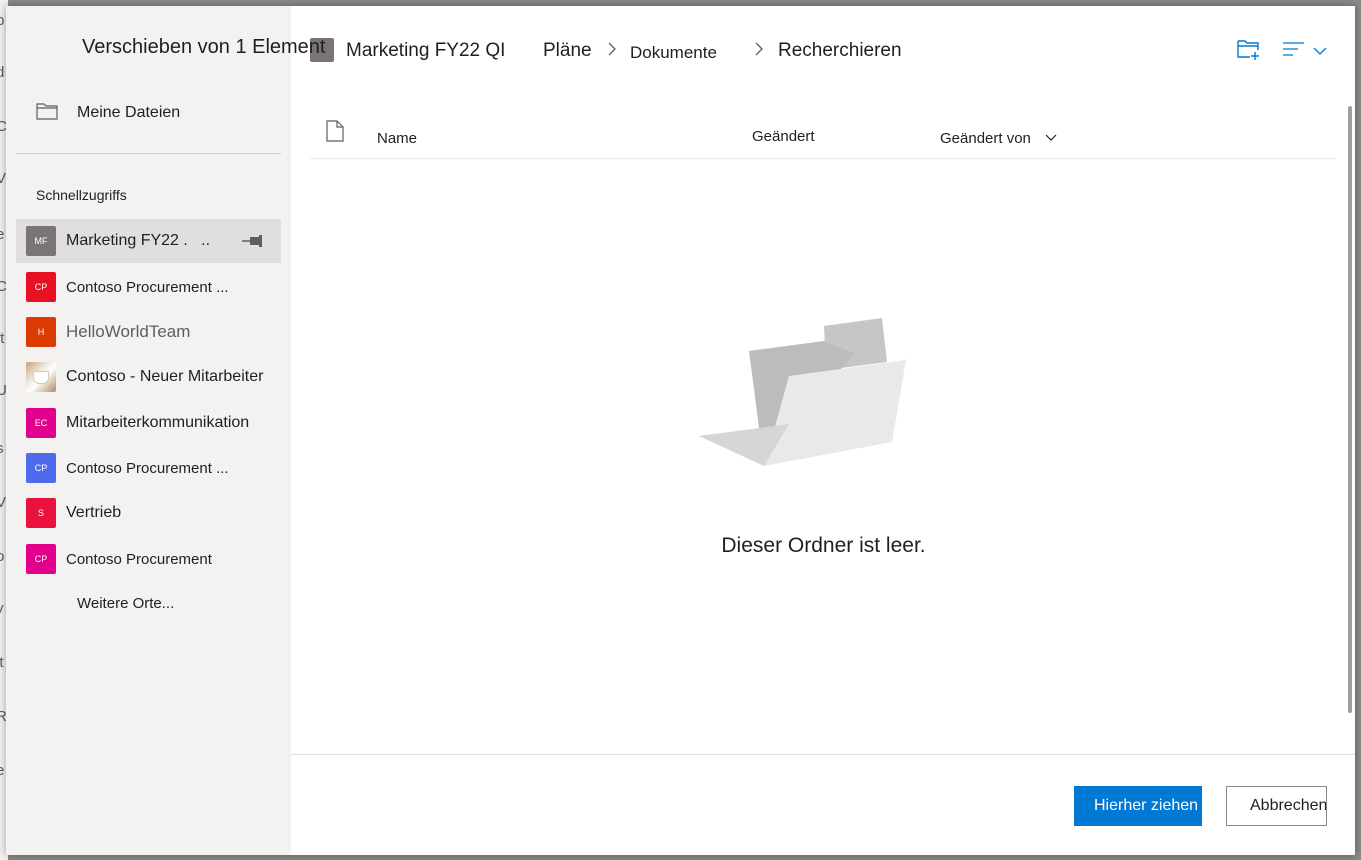 Image resolution: width=1361 pixels, height=860 pixels. What do you see at coordinates (148, 153) in the screenshot?
I see `sidebar-divider` at bounding box center [148, 153].